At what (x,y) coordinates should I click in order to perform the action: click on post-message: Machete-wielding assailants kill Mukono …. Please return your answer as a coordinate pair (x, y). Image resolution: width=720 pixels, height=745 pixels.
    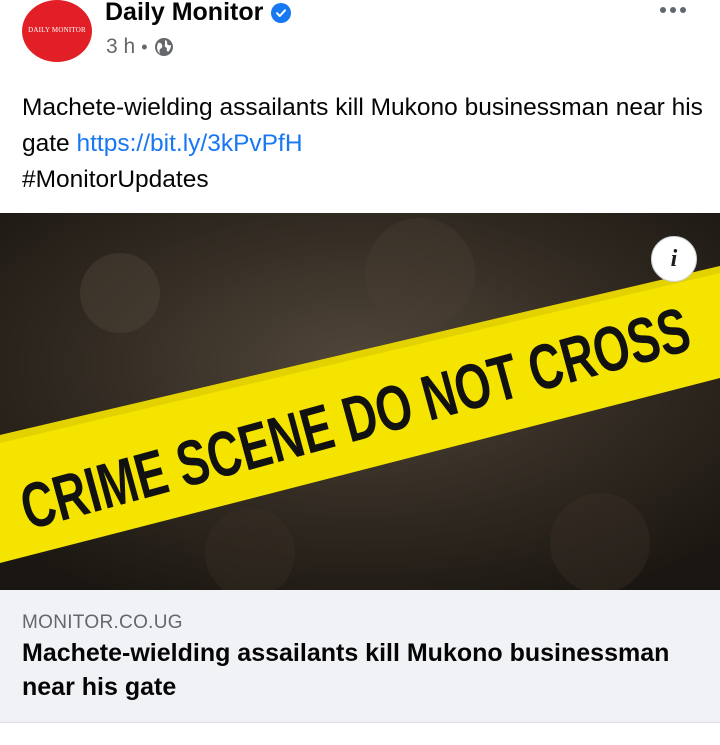
    Looking at the image, I should click on (367, 144).